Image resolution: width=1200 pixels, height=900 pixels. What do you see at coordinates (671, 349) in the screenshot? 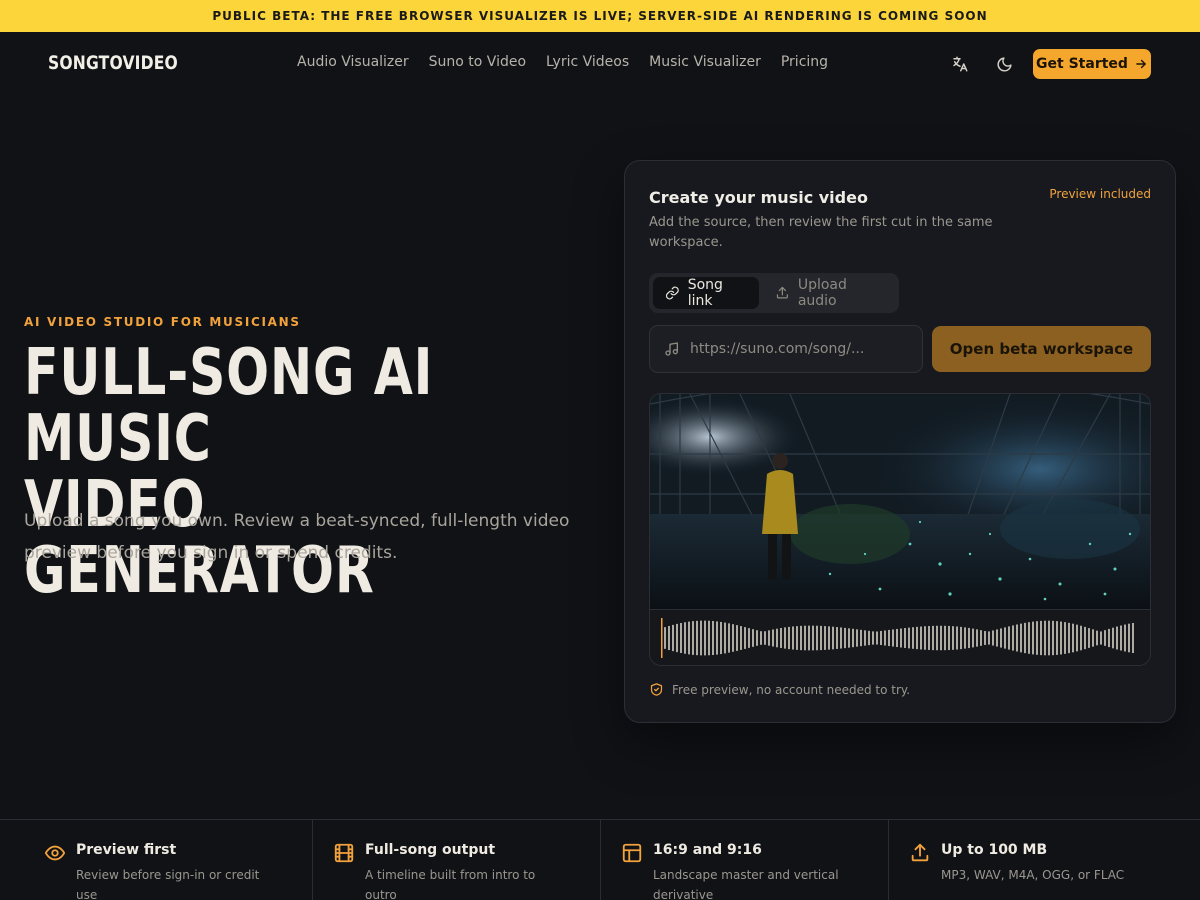
I see `music-note-icon` at bounding box center [671, 349].